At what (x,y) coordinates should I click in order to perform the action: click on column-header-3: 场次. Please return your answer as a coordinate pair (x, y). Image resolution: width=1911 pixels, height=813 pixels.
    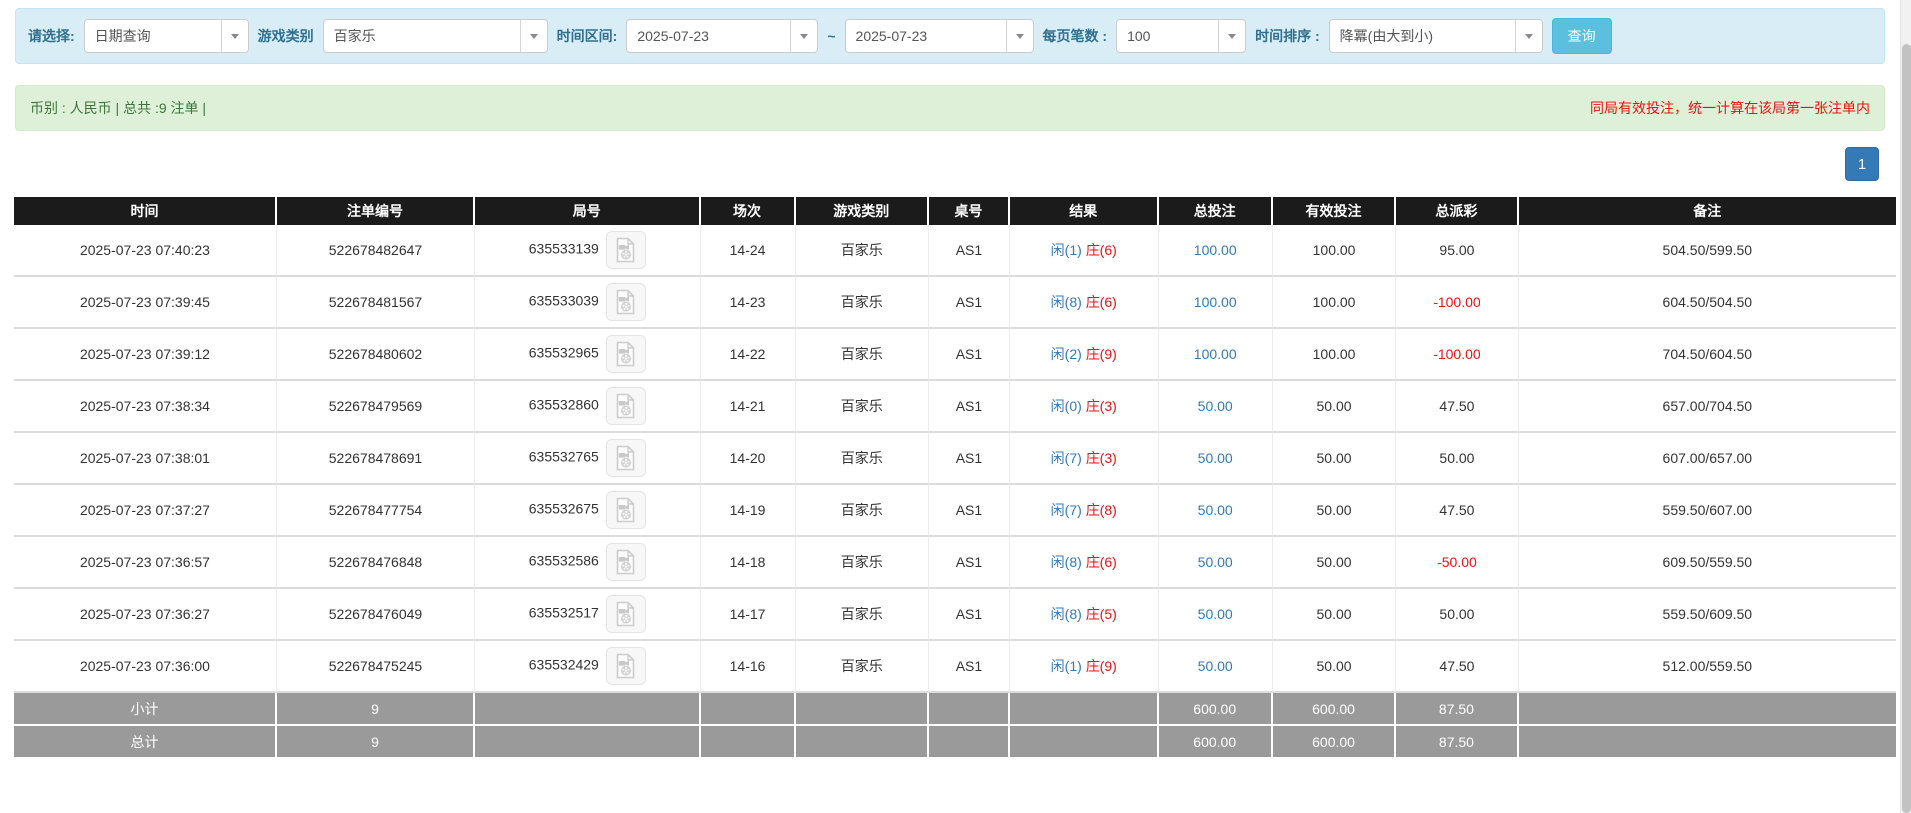
    Looking at the image, I should click on (748, 211).